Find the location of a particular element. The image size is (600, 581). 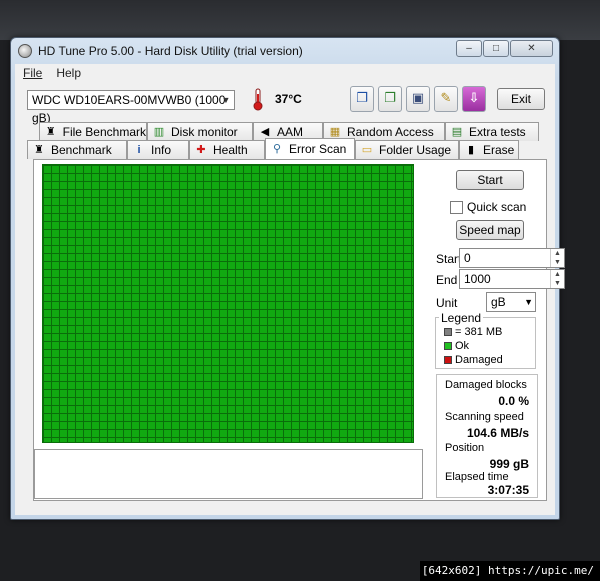

scanning-speed-value: 104.6 MB/s is located at coordinates (497, 433).